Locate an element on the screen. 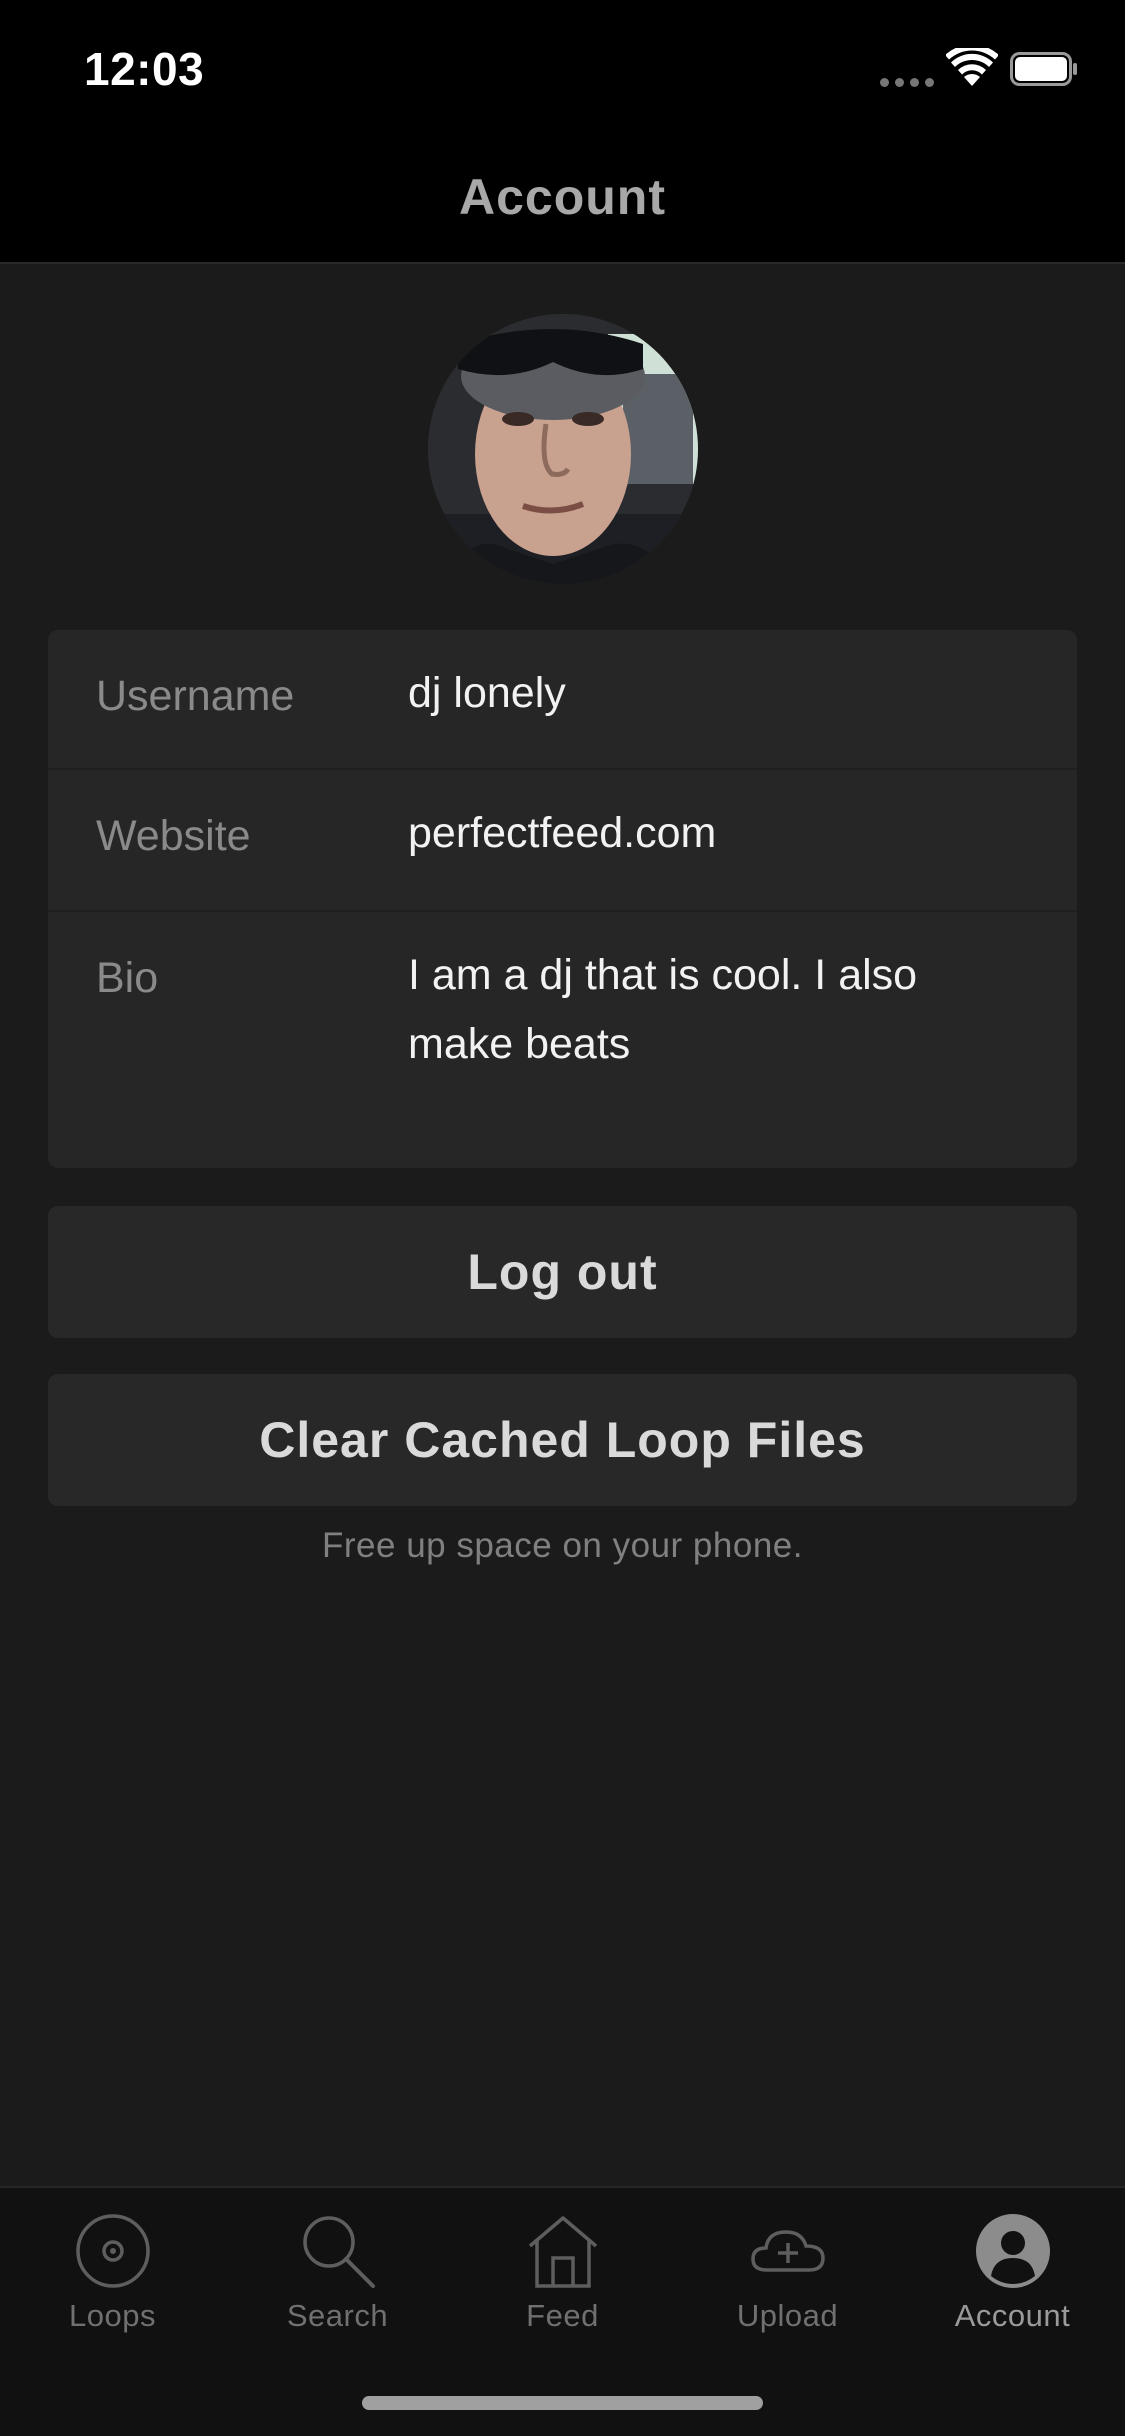 This screenshot has width=1125, height=2436. tab-feed: Feed is located at coordinates (562, 2263).